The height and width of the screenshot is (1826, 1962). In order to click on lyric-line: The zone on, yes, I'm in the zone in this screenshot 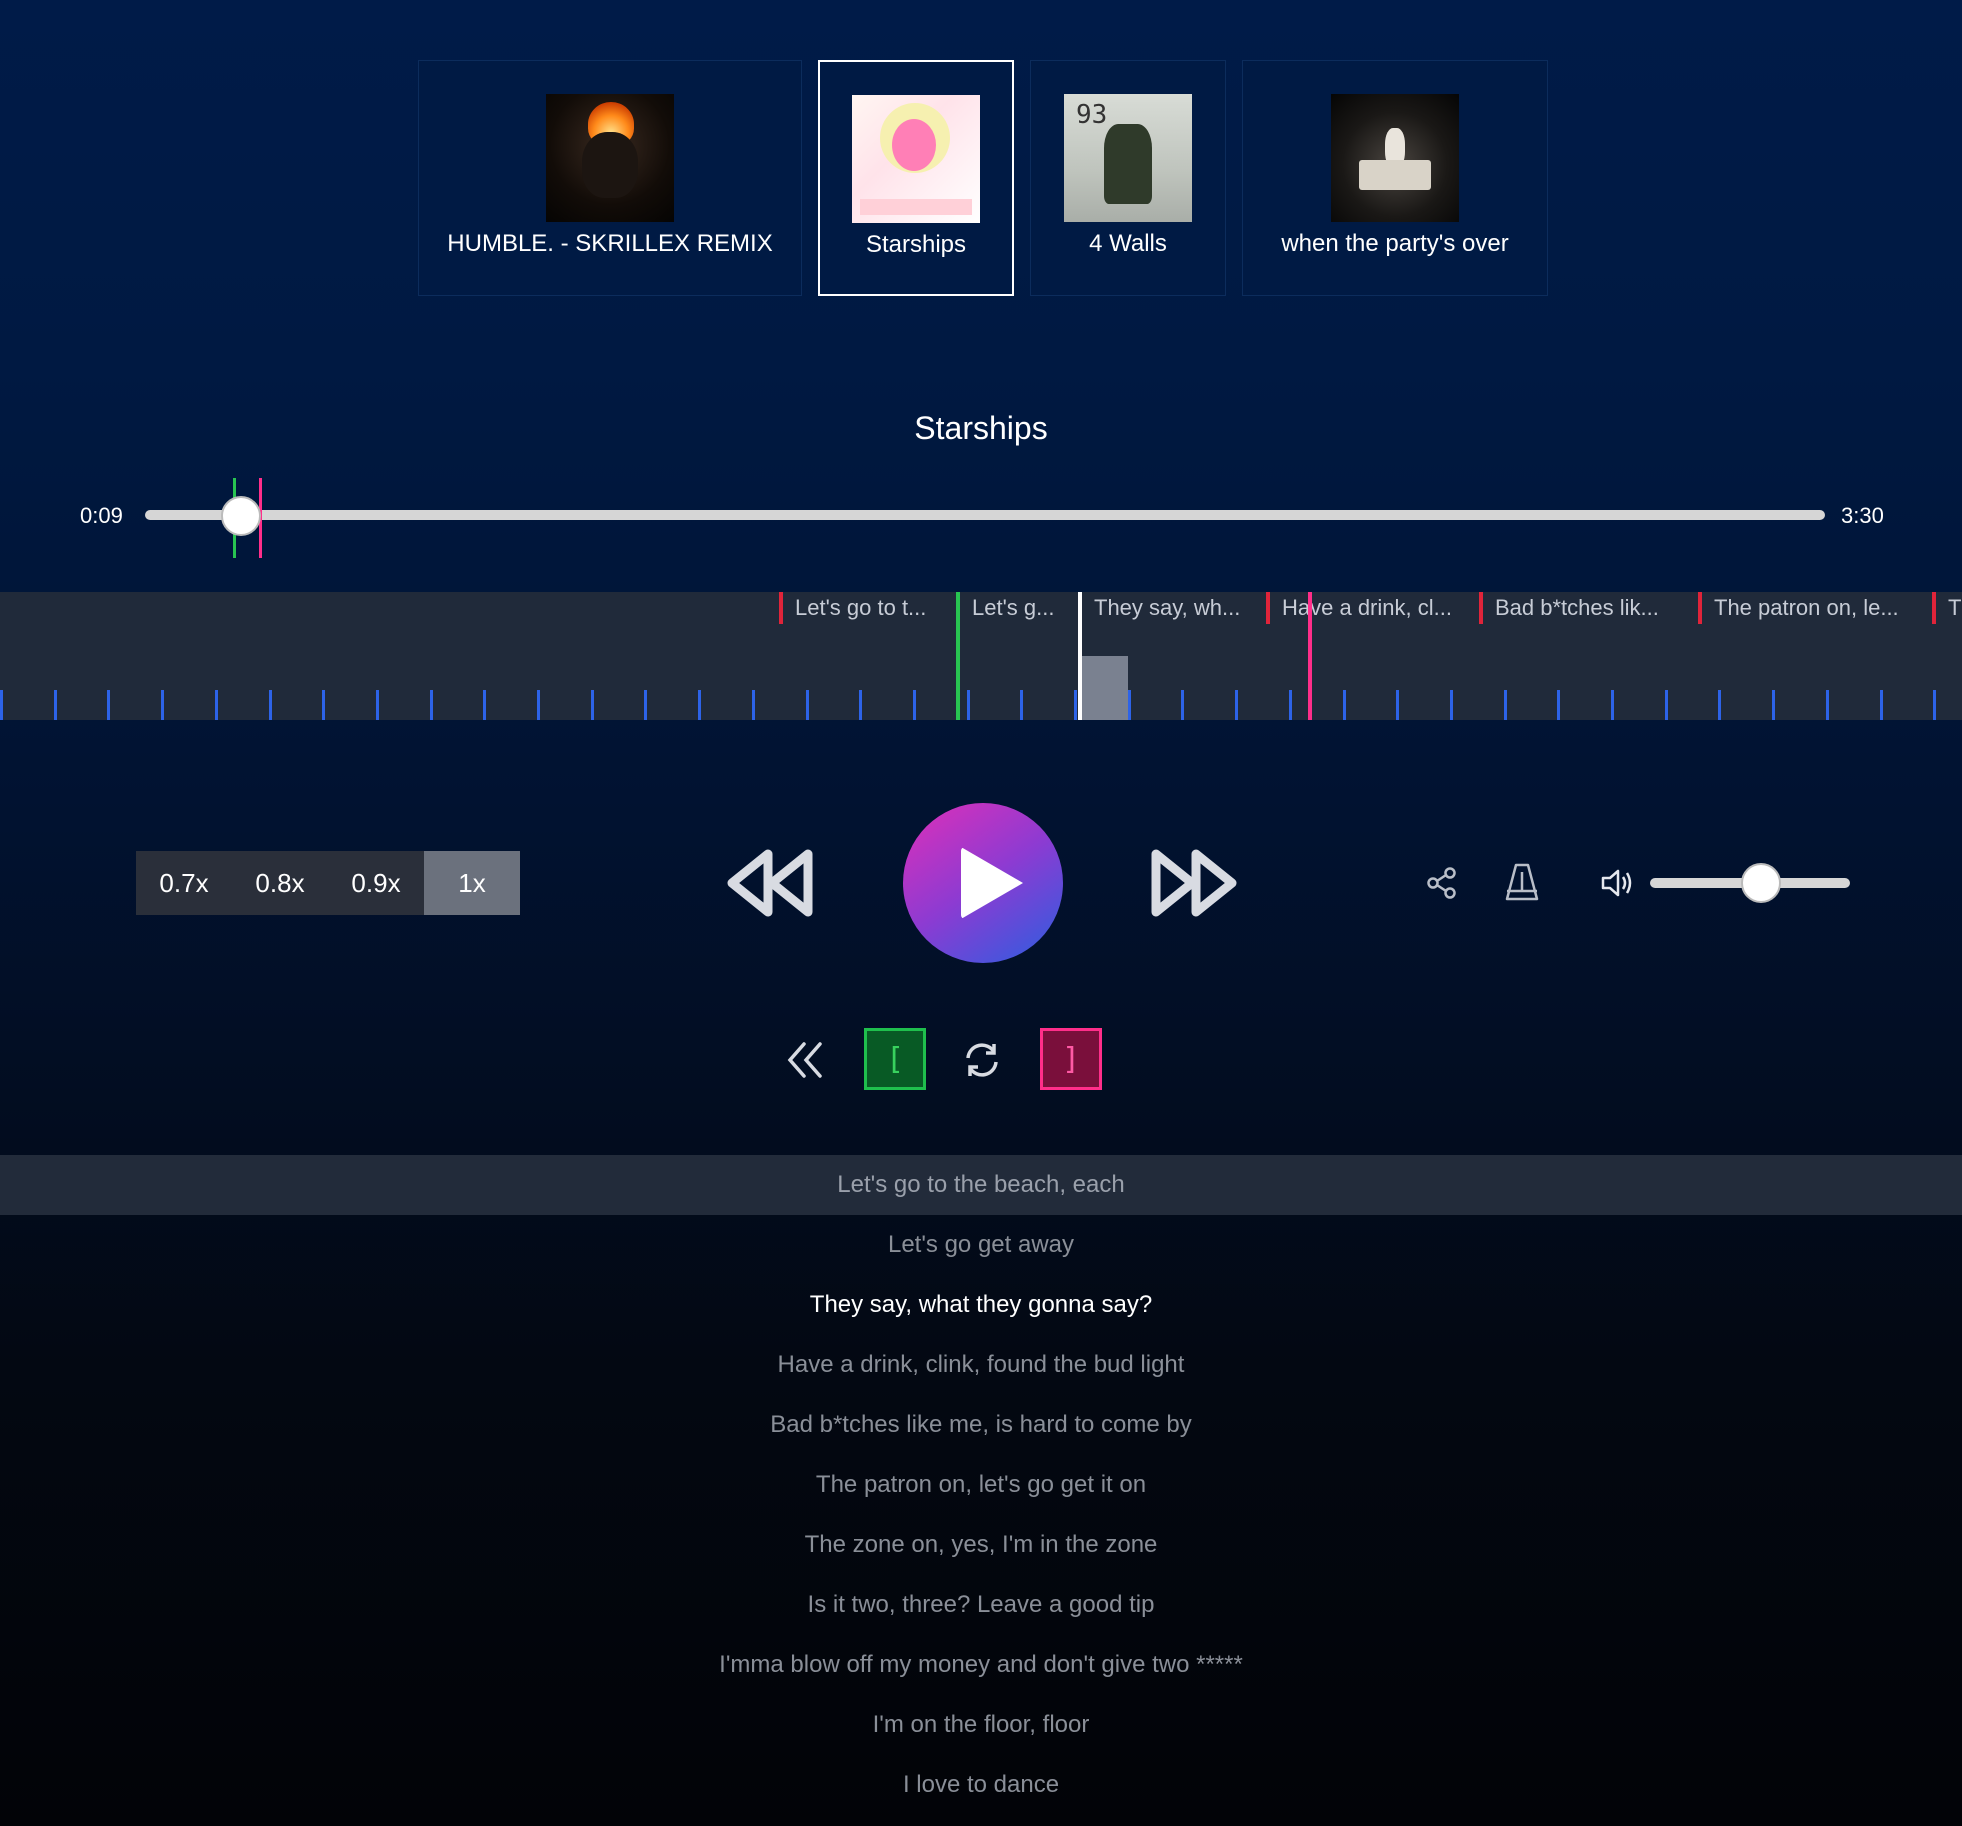, I will do `click(981, 1545)`.